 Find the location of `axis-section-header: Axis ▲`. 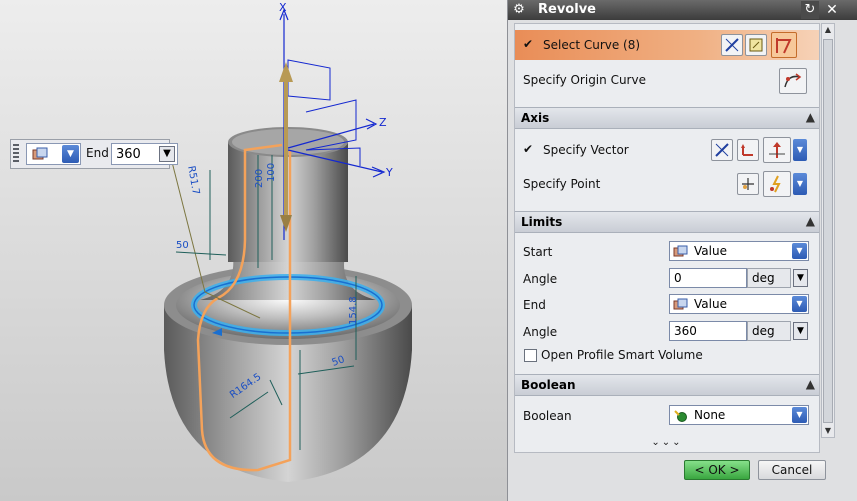

axis-section-header: Axis ▲ is located at coordinates (667, 118).